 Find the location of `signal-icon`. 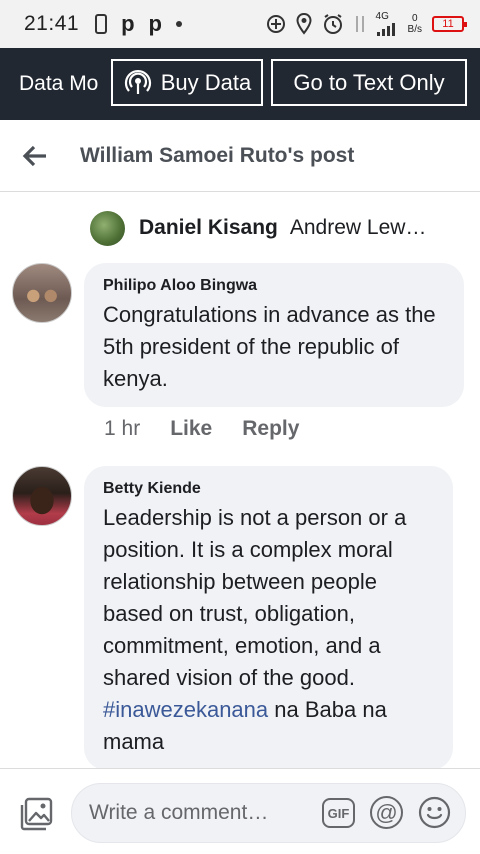

signal-icon is located at coordinates (385, 29).